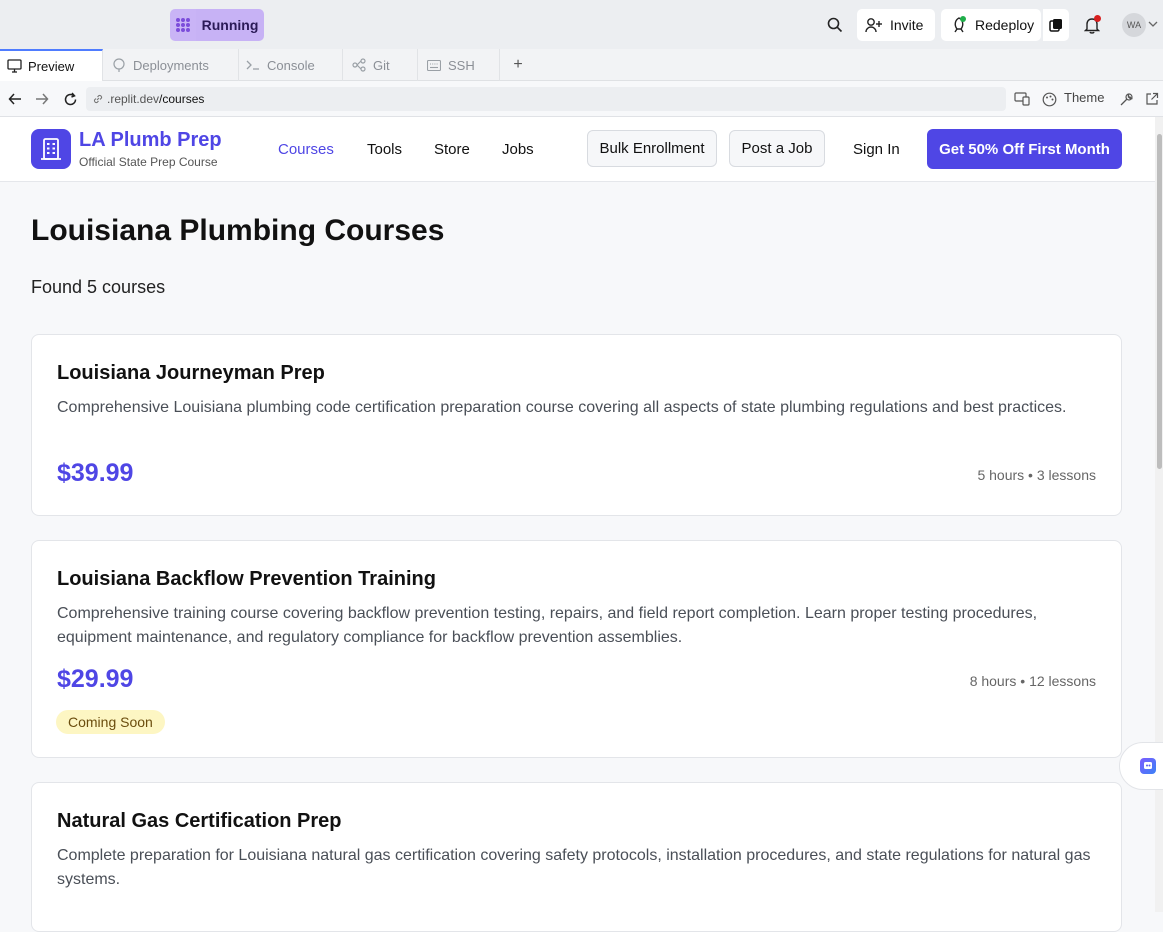  What do you see at coordinates (1036, 475) in the screenshot?
I see `course-meta: 5 hours • 3 lessons` at bounding box center [1036, 475].